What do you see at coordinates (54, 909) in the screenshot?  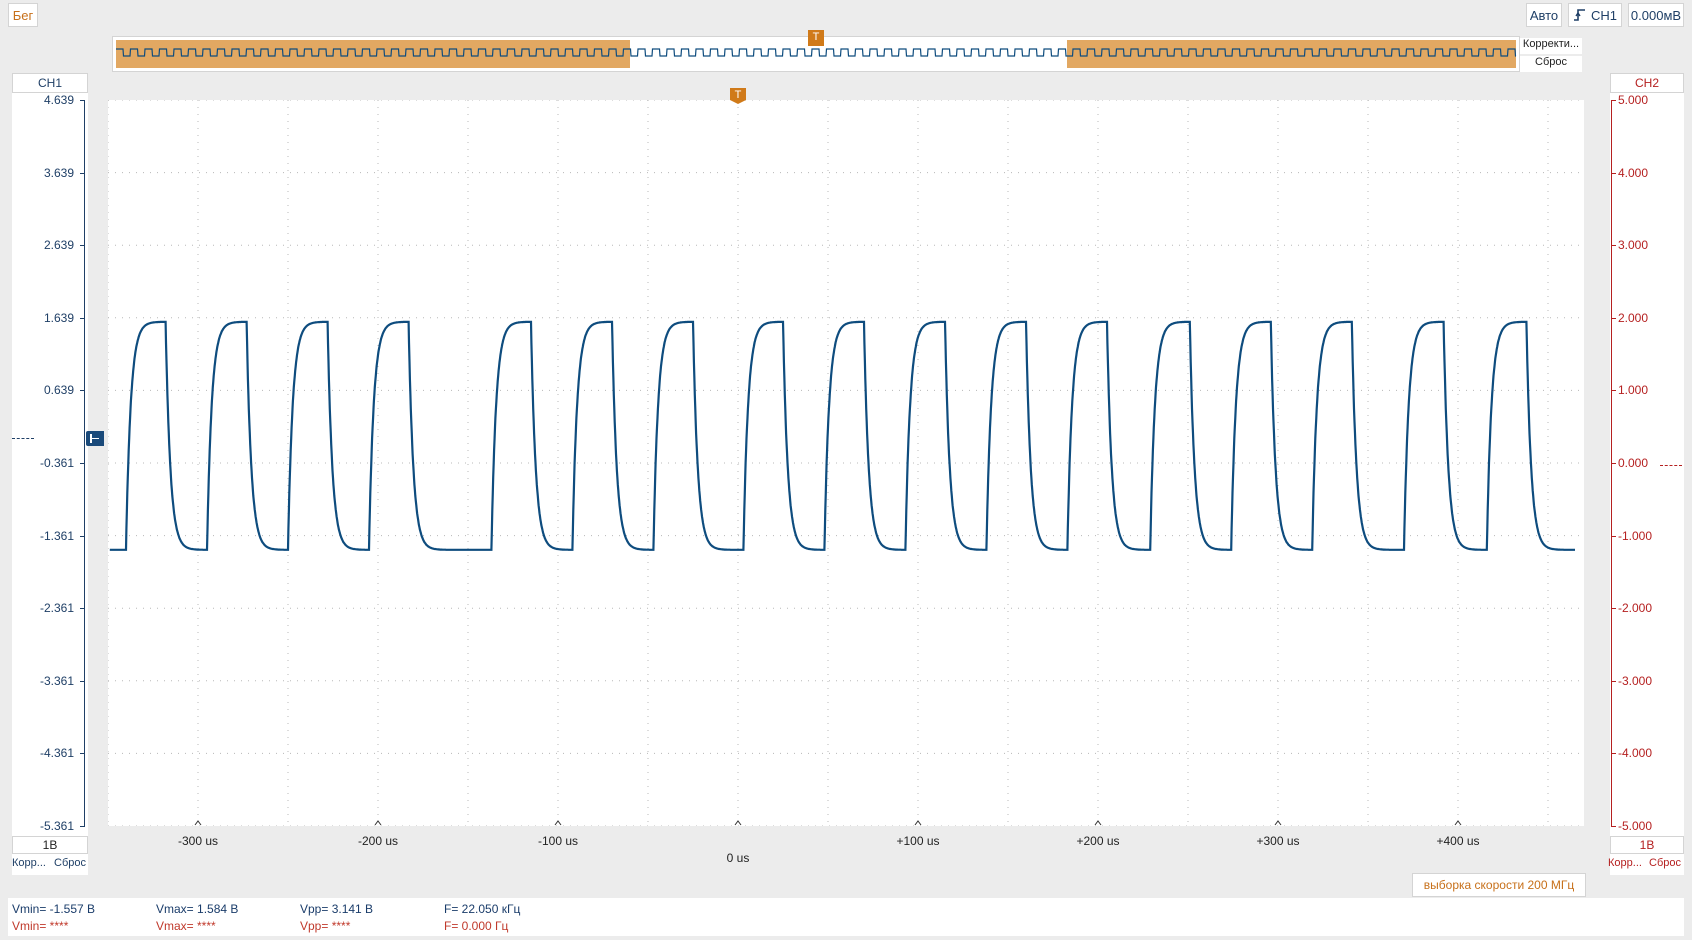 I see `ch1-vmin: Vmin= -1.557 В` at bounding box center [54, 909].